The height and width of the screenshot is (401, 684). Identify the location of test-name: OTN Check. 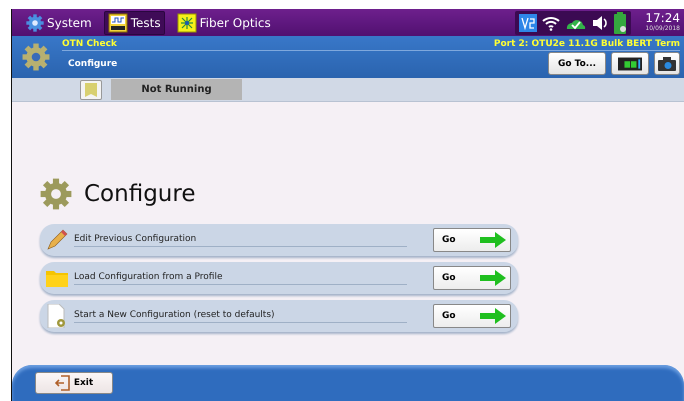
(89, 44).